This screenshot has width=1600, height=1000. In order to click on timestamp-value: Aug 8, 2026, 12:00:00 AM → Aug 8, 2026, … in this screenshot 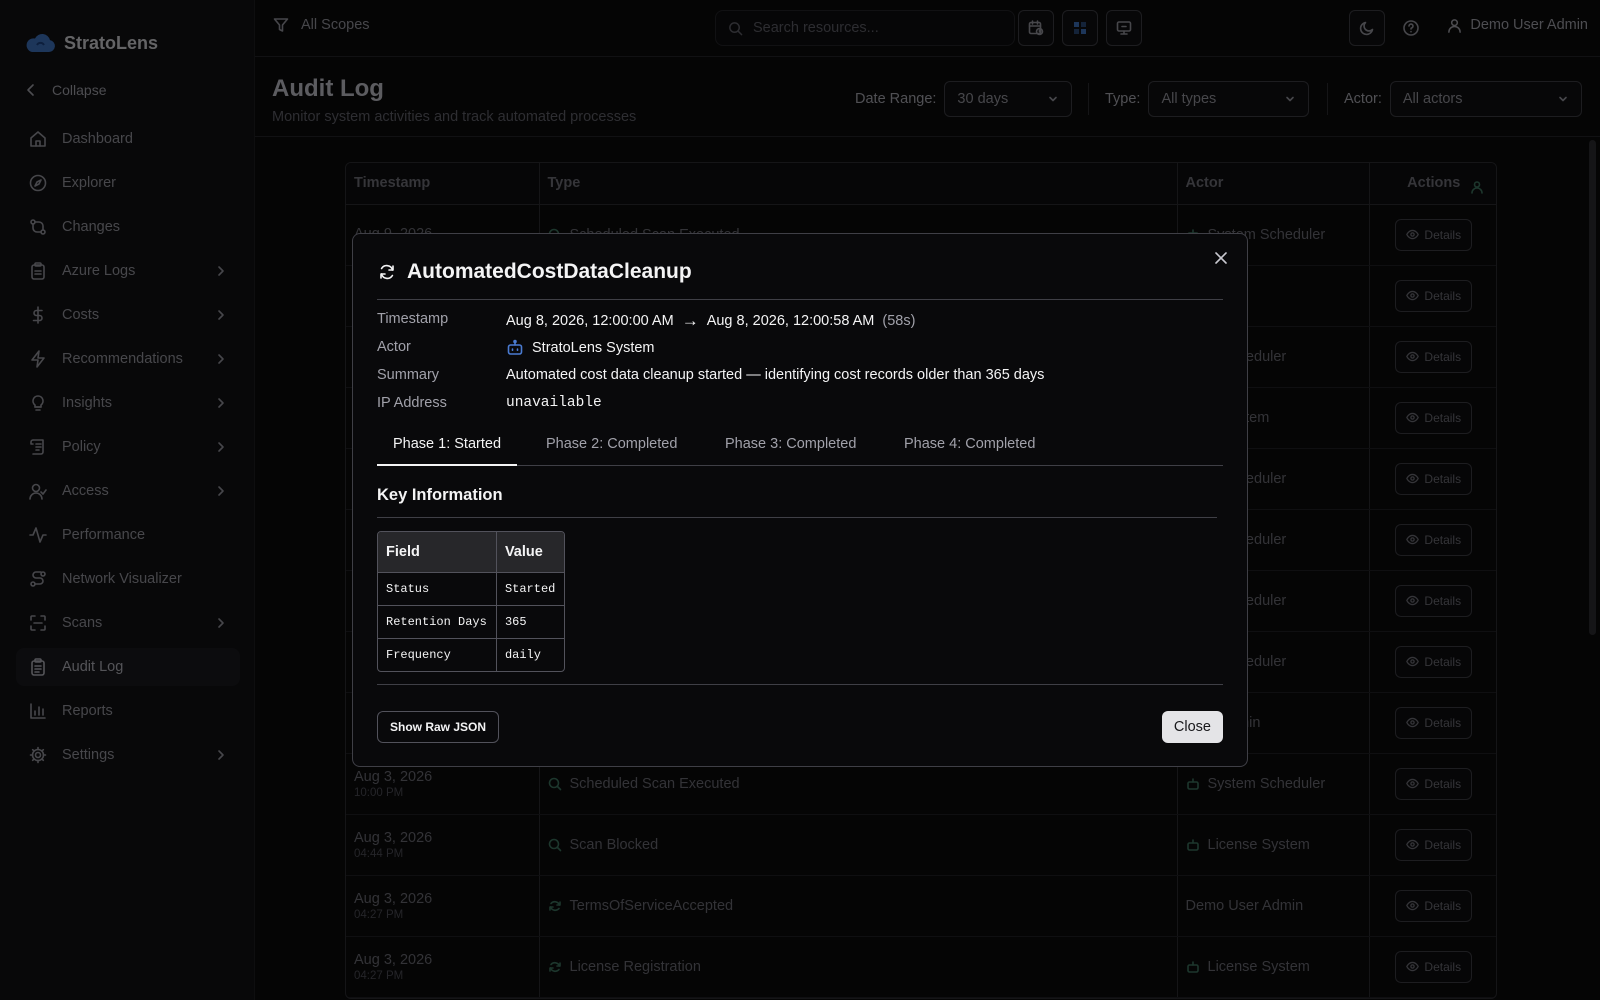, I will do `click(710, 321)`.